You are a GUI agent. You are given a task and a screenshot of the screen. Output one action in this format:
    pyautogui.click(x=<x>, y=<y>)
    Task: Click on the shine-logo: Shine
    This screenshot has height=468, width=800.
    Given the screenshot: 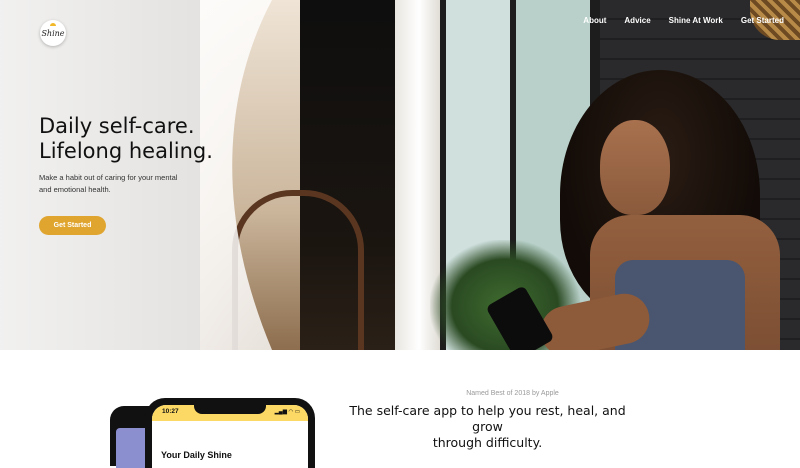 What is the action you would take?
    pyautogui.click(x=53, y=33)
    